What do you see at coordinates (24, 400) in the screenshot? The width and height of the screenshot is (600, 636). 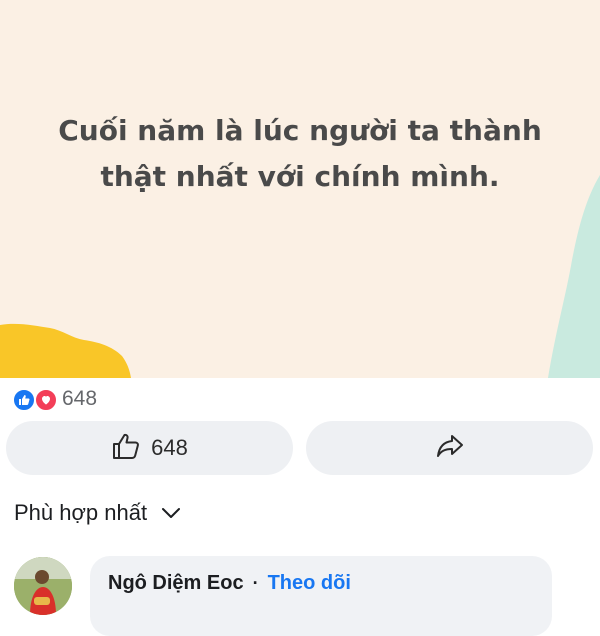 I see `like-reaction-icon` at bounding box center [24, 400].